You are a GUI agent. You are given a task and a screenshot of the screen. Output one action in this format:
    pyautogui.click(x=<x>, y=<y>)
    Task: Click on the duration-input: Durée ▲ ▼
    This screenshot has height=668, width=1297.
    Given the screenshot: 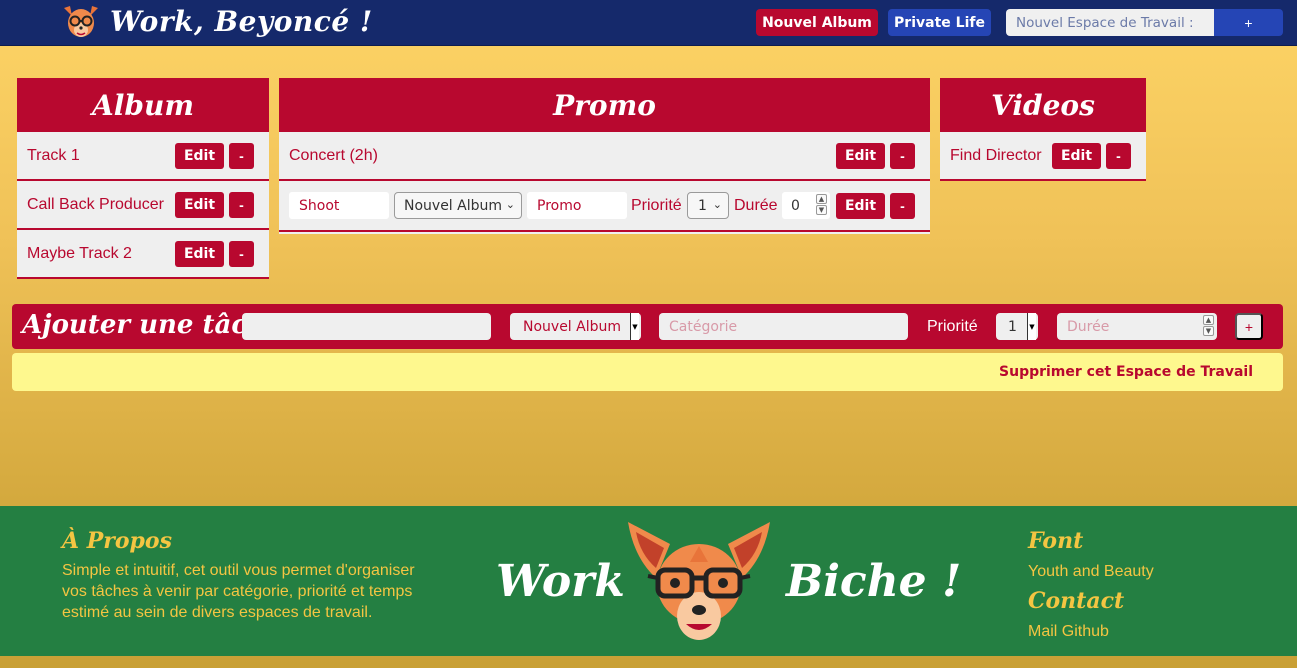 What is the action you would take?
    pyautogui.click(x=1137, y=326)
    